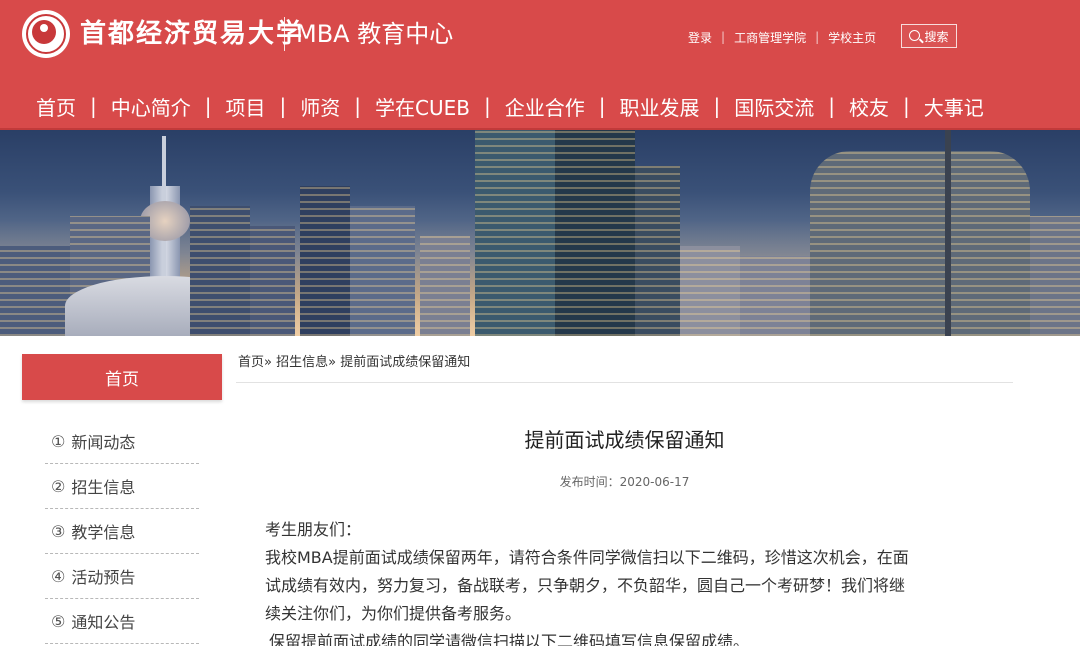  What do you see at coordinates (302, 362) in the screenshot?
I see `breadcrumb-section: 招生信息` at bounding box center [302, 362].